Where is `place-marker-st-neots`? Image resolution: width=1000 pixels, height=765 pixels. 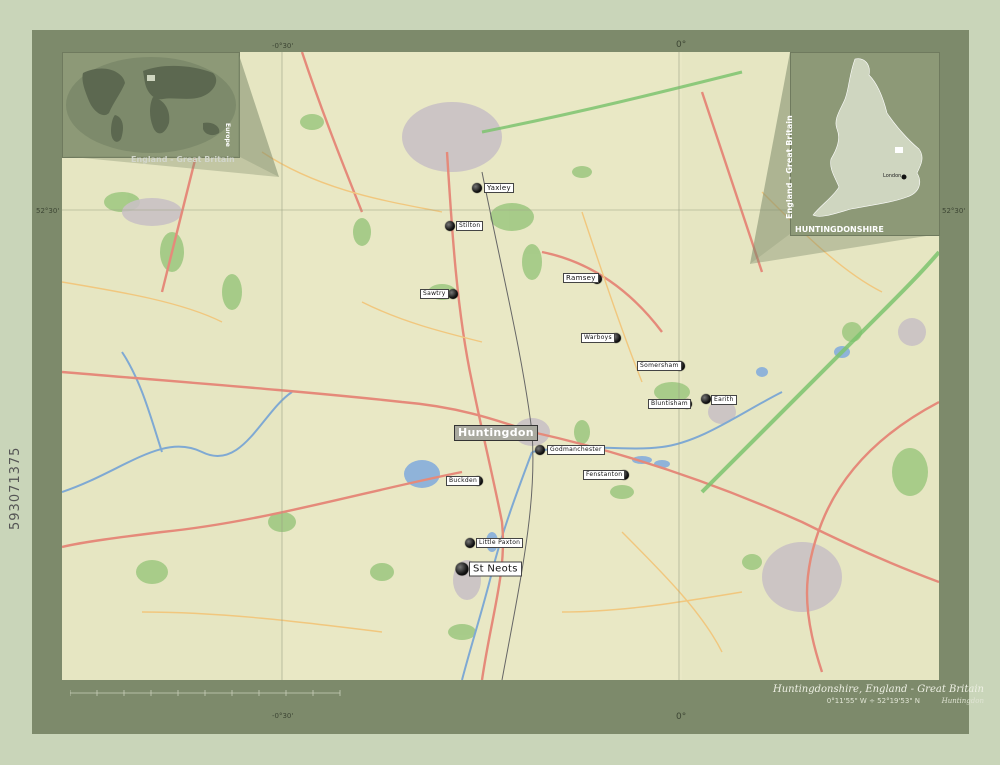 place-marker-st-neots is located at coordinates (462, 569).